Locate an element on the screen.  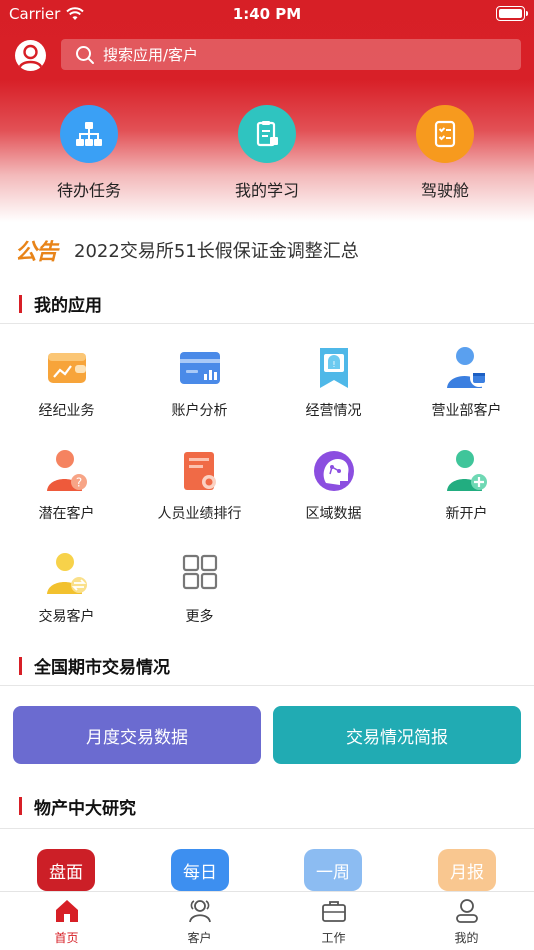
quick-action-study: 我的学习 is located at coordinates (267, 153).